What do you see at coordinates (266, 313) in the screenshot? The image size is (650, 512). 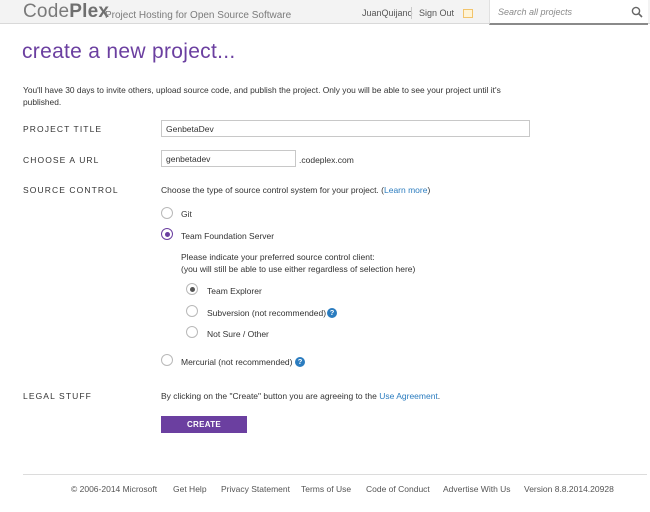 I see `subversion-label: Subversion (not recommended)` at bounding box center [266, 313].